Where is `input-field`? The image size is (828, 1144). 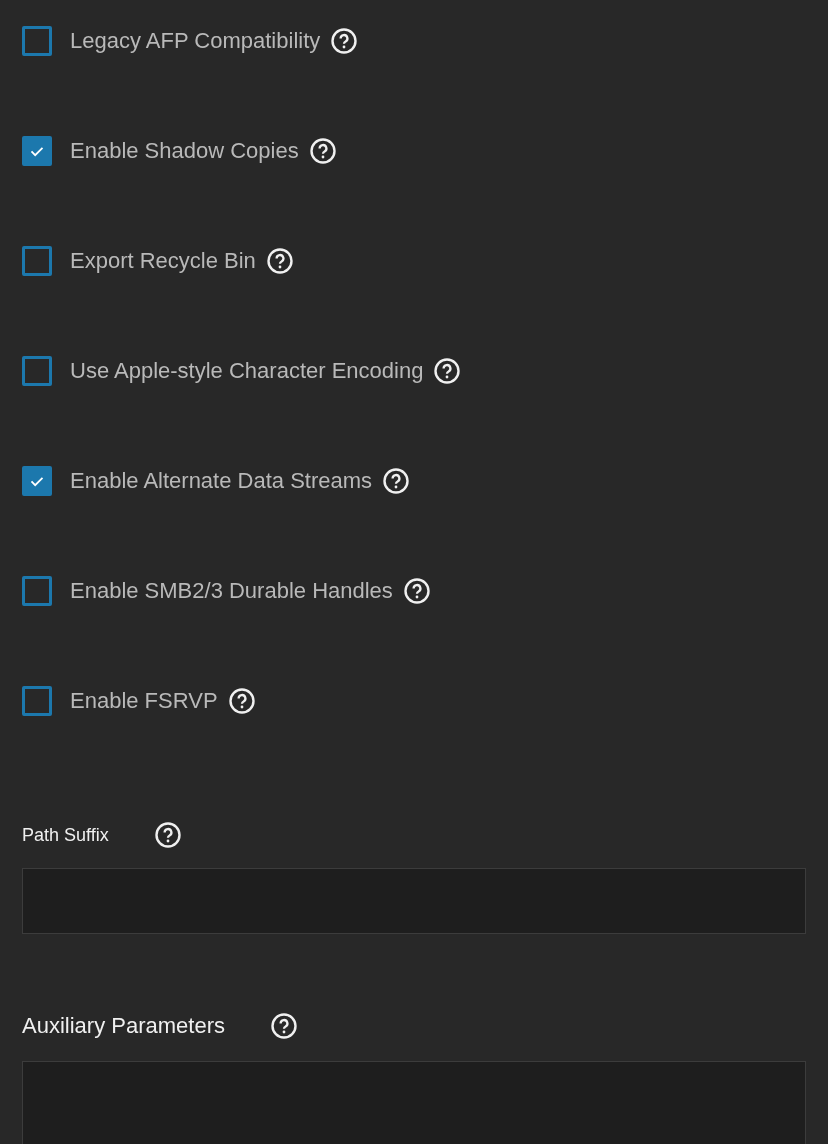 input-field is located at coordinates (414, 901).